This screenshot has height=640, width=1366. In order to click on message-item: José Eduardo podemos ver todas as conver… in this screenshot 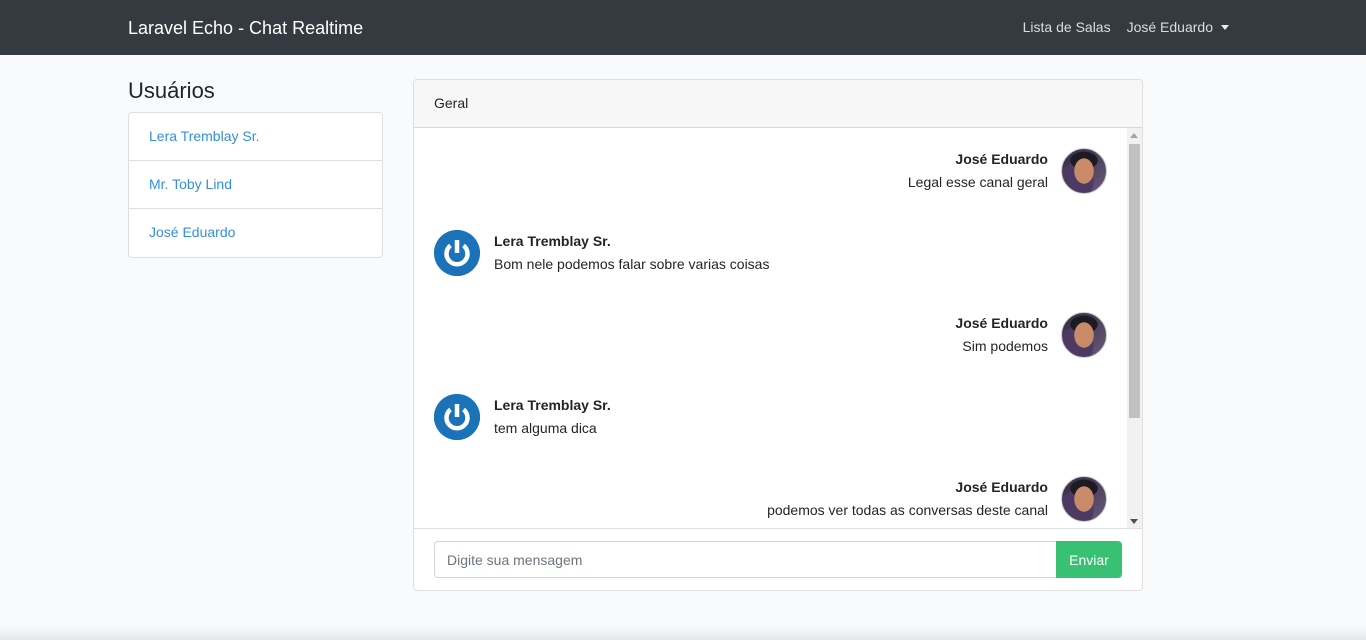, I will do `click(770, 499)`.